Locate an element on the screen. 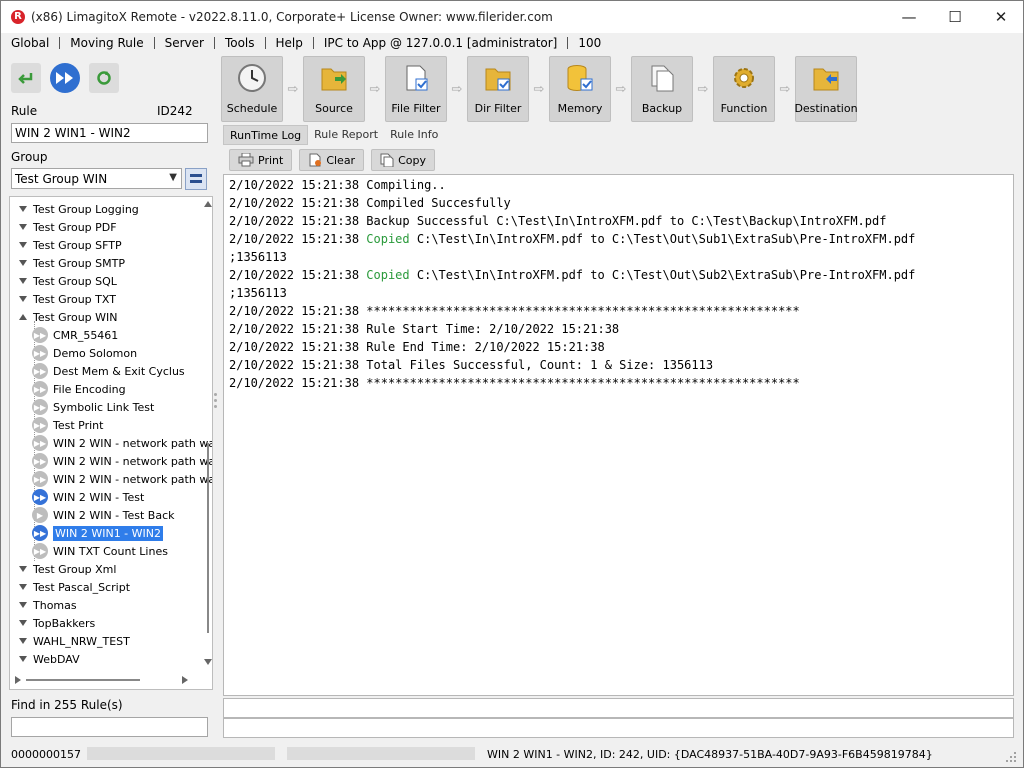  tab-rule-info: Rule Info is located at coordinates (414, 135).